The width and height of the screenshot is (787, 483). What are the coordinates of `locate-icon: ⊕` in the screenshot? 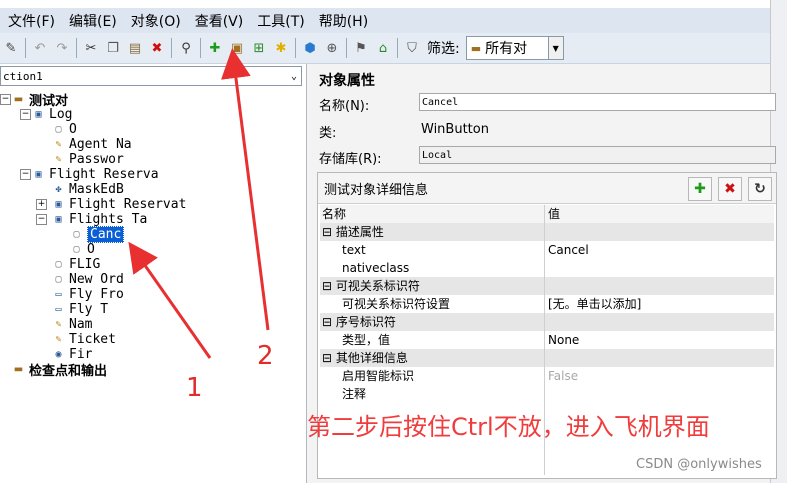 It's located at (332, 48).